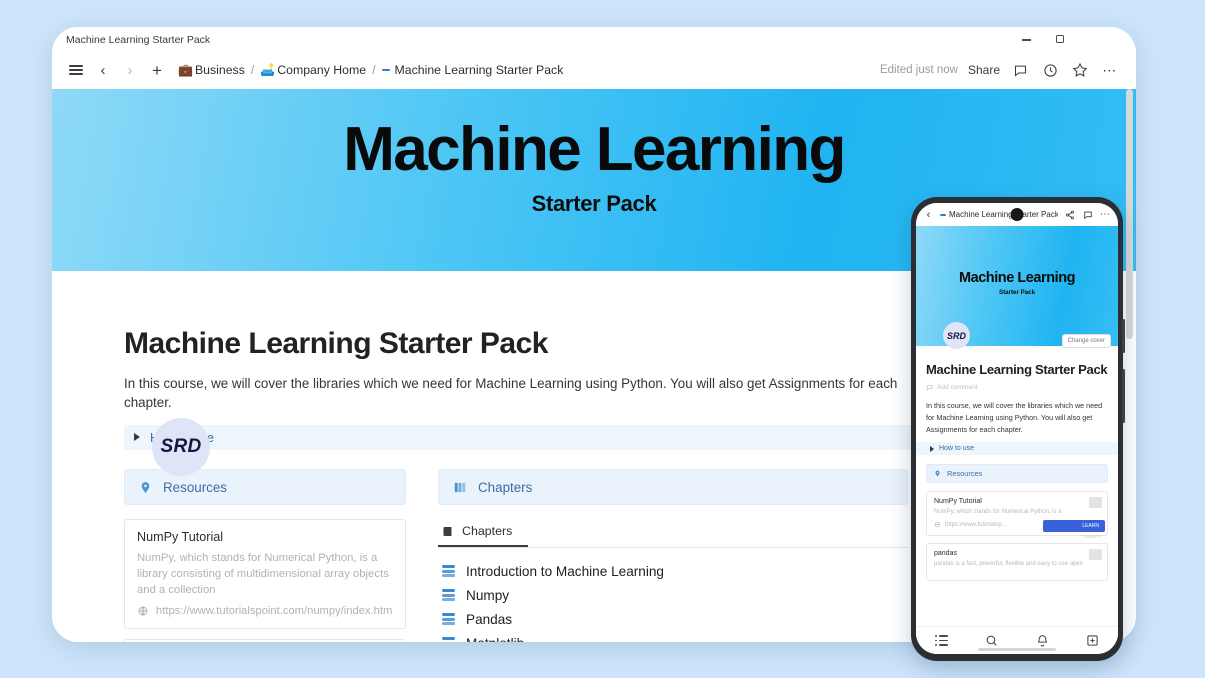  Describe the element at coordinates (594, 149) in the screenshot. I see `cover-title: Machine Learning` at that location.